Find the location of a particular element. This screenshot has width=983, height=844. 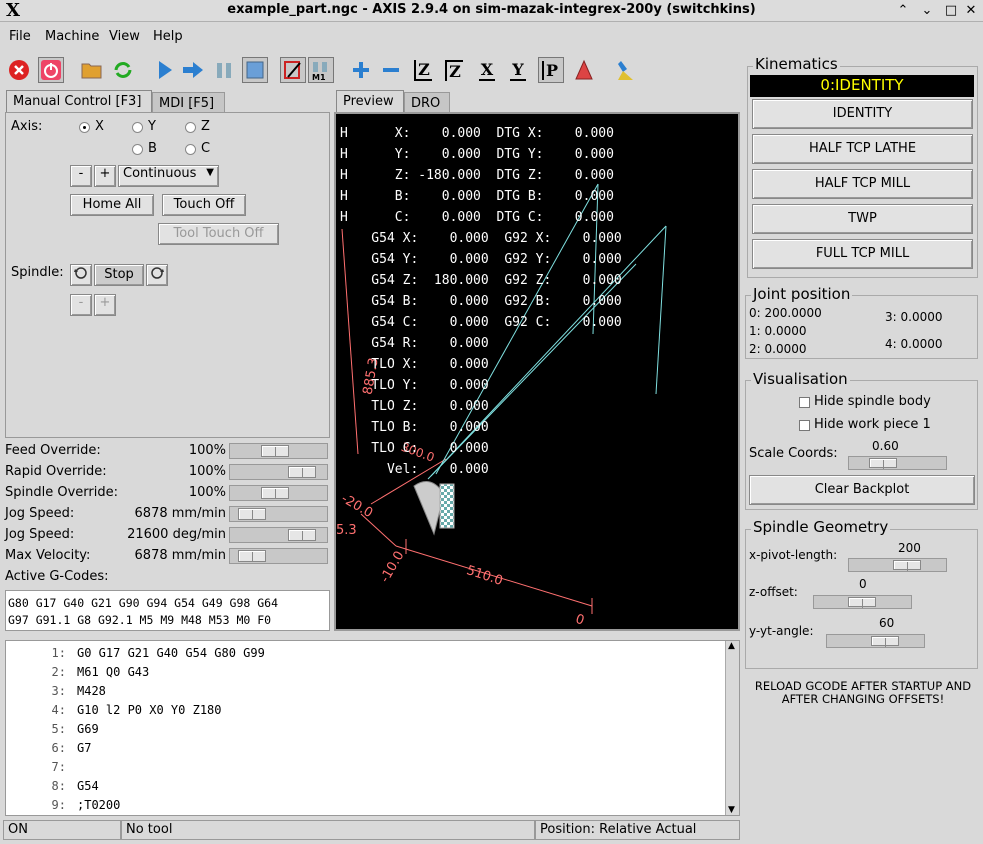

optional-stop-icon: M1 is located at coordinates (321, 70).